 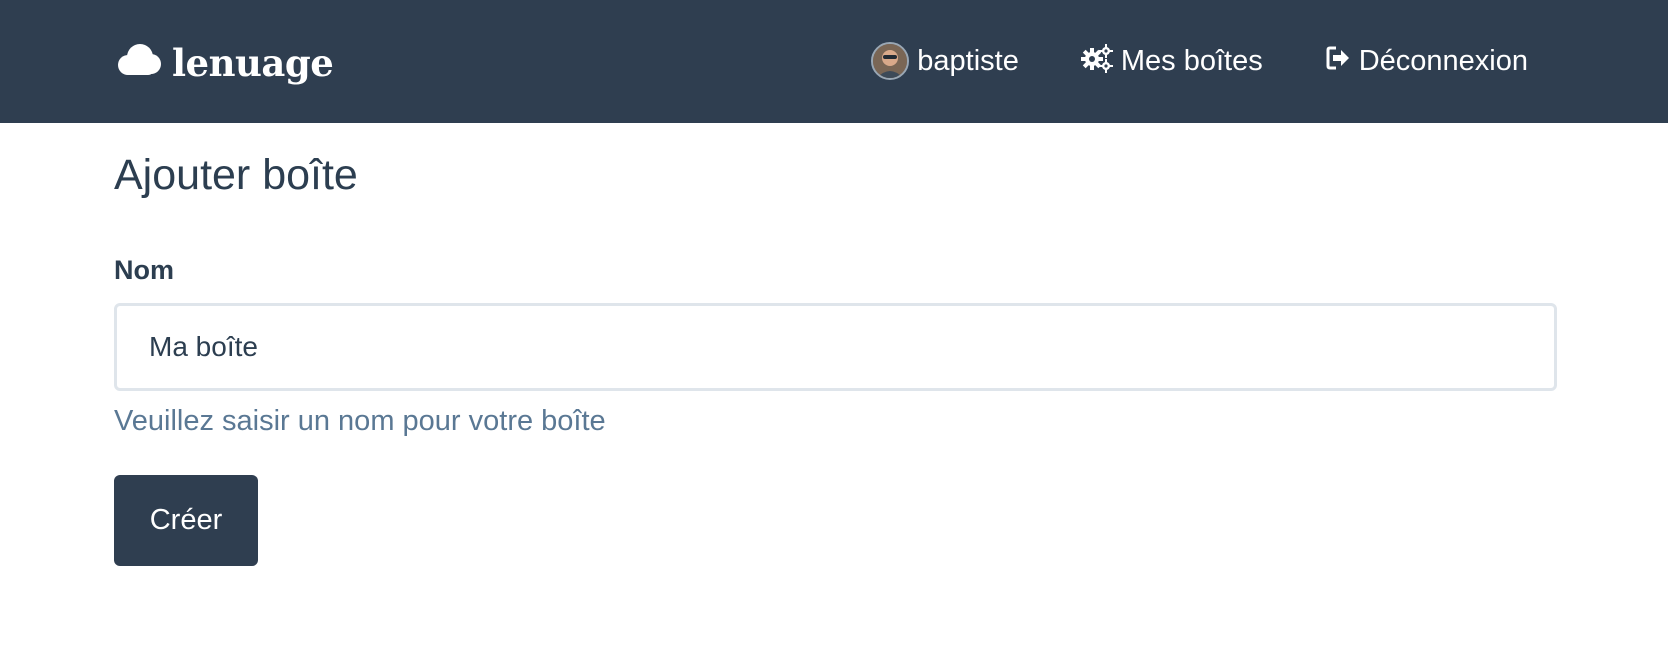 I want to click on sign-out-icon, so click(x=1338, y=61).